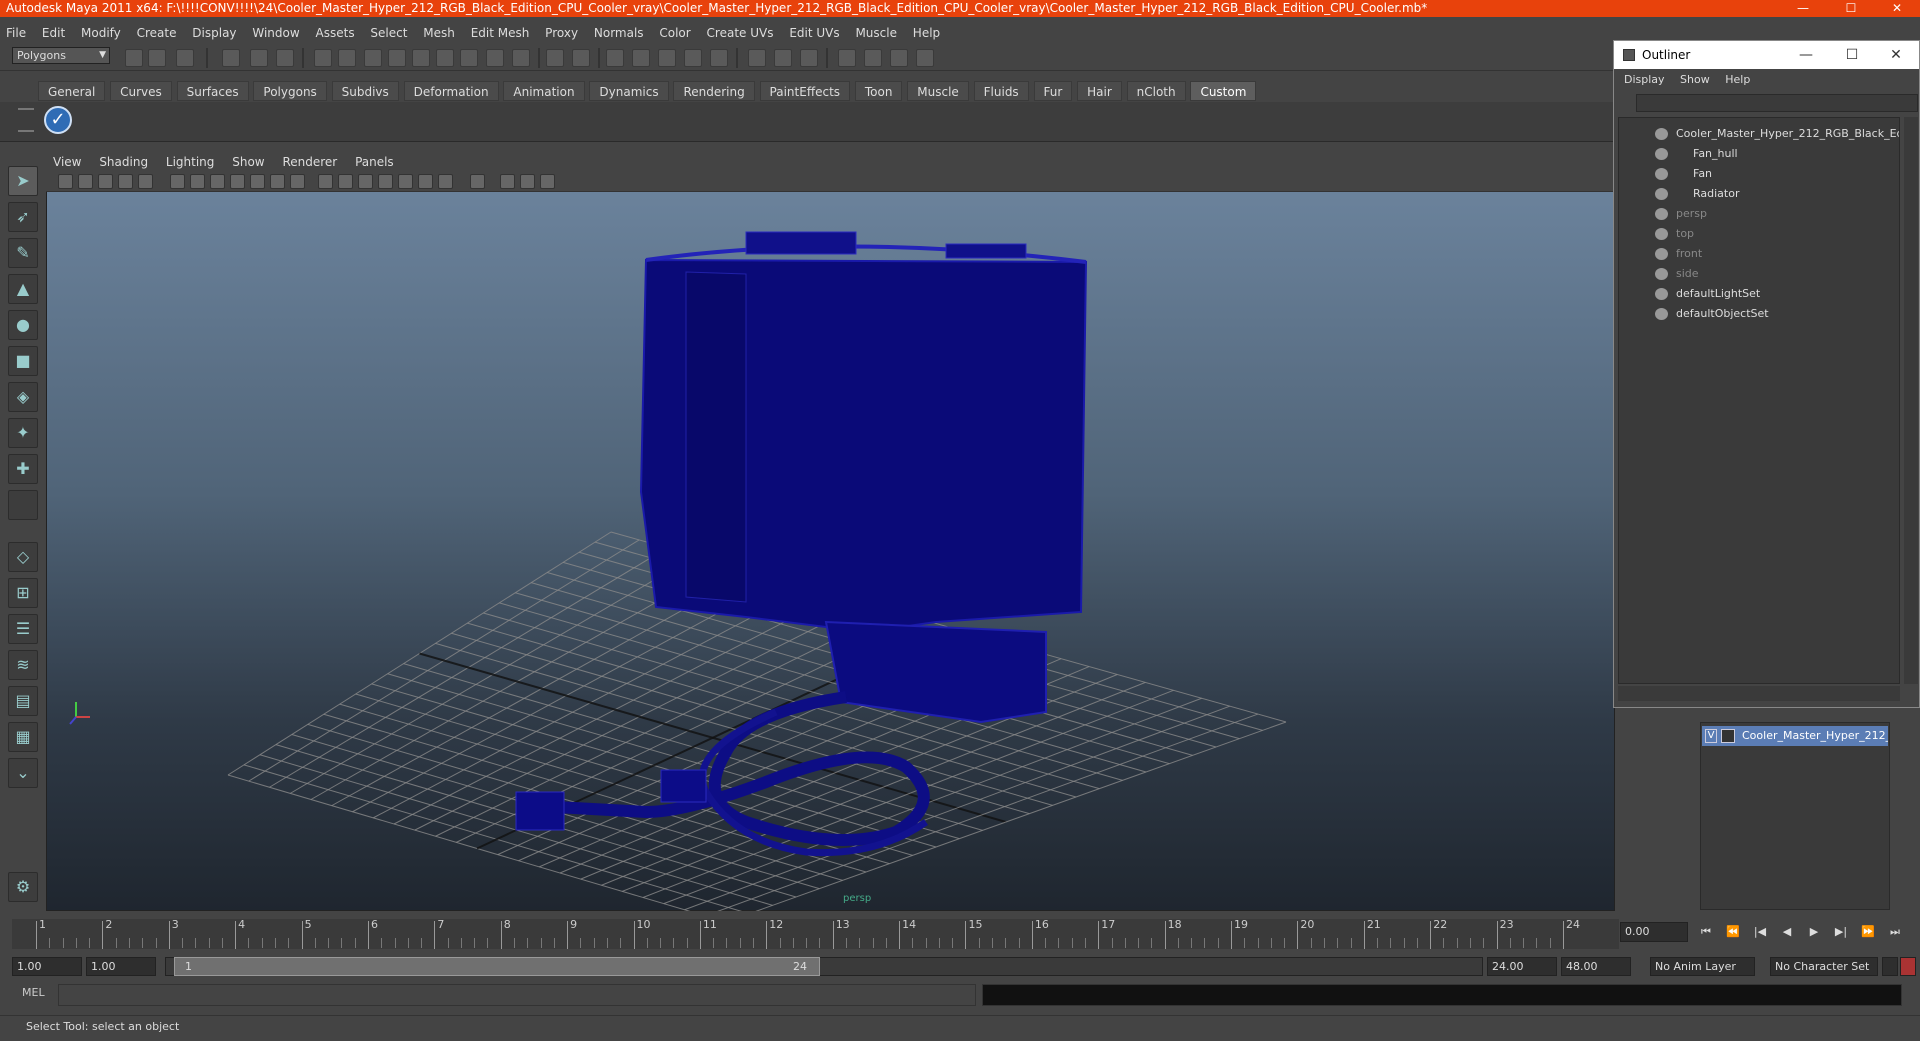 The image size is (1920, 1041). I want to click on menu-create-uvs: Create UVs, so click(740, 33).